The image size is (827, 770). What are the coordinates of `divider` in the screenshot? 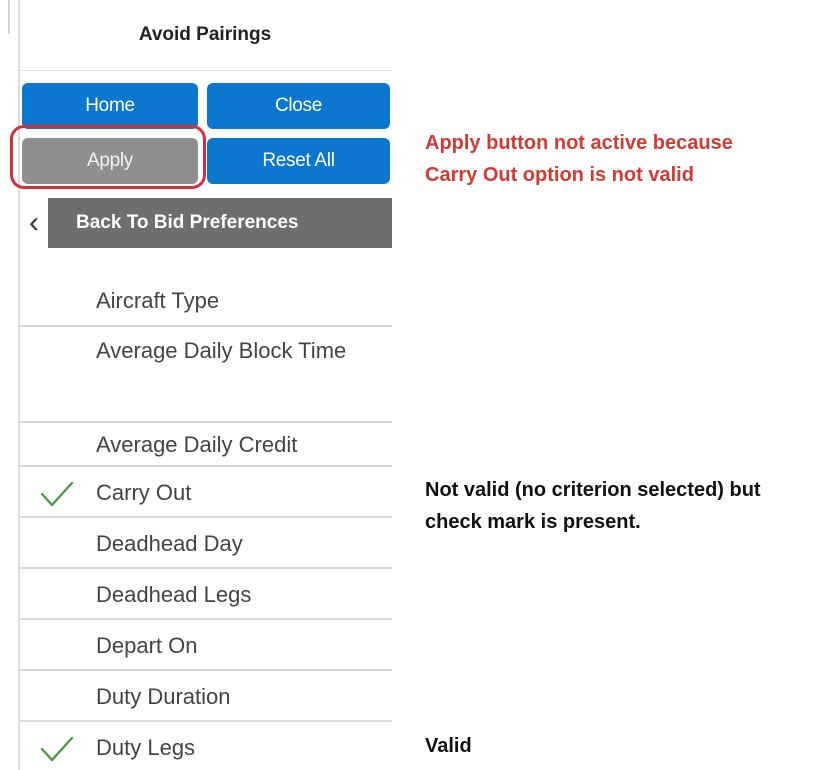 It's located at (206, 70).